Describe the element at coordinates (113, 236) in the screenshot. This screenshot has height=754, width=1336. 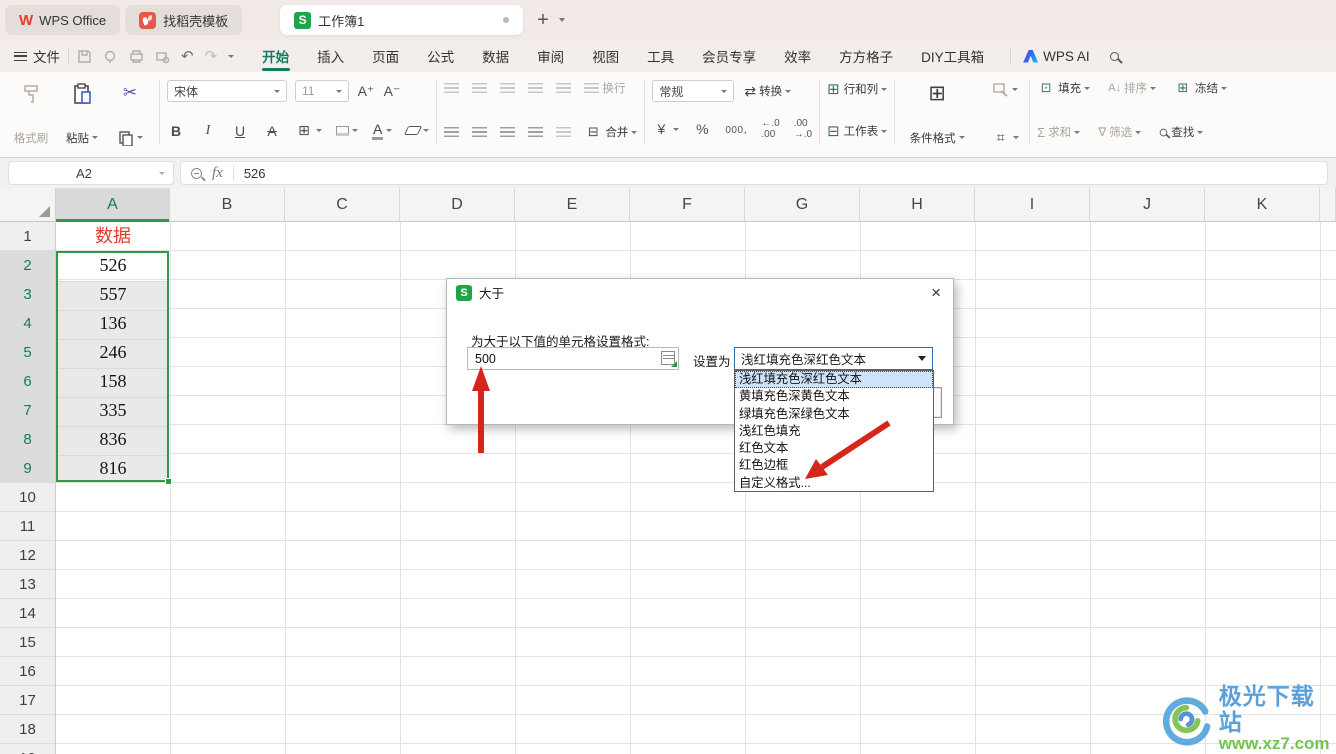
I see `cell-A1: 数据` at that location.